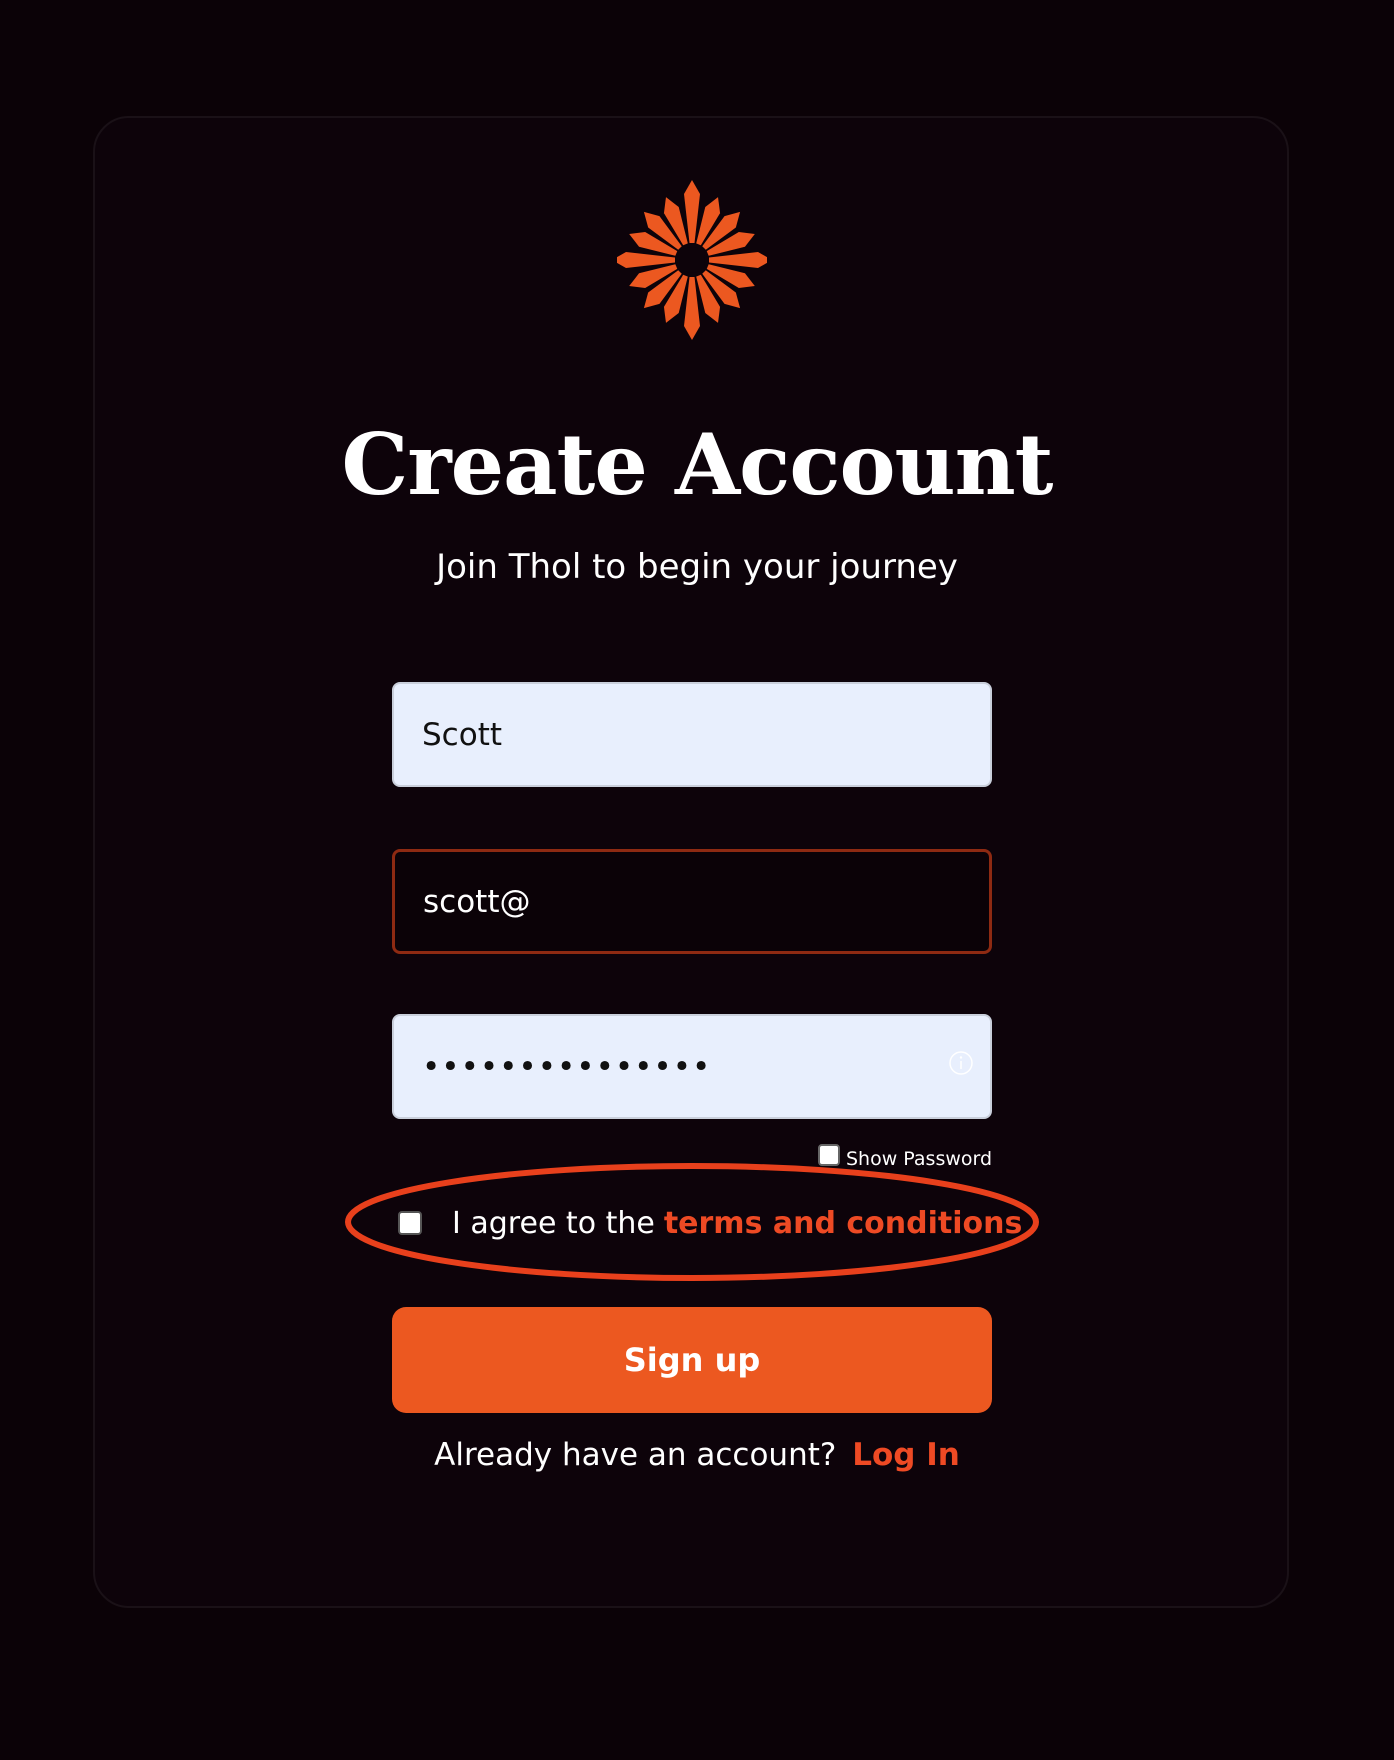  What do you see at coordinates (906, 1455) in the screenshot?
I see `login-link: Log In` at bounding box center [906, 1455].